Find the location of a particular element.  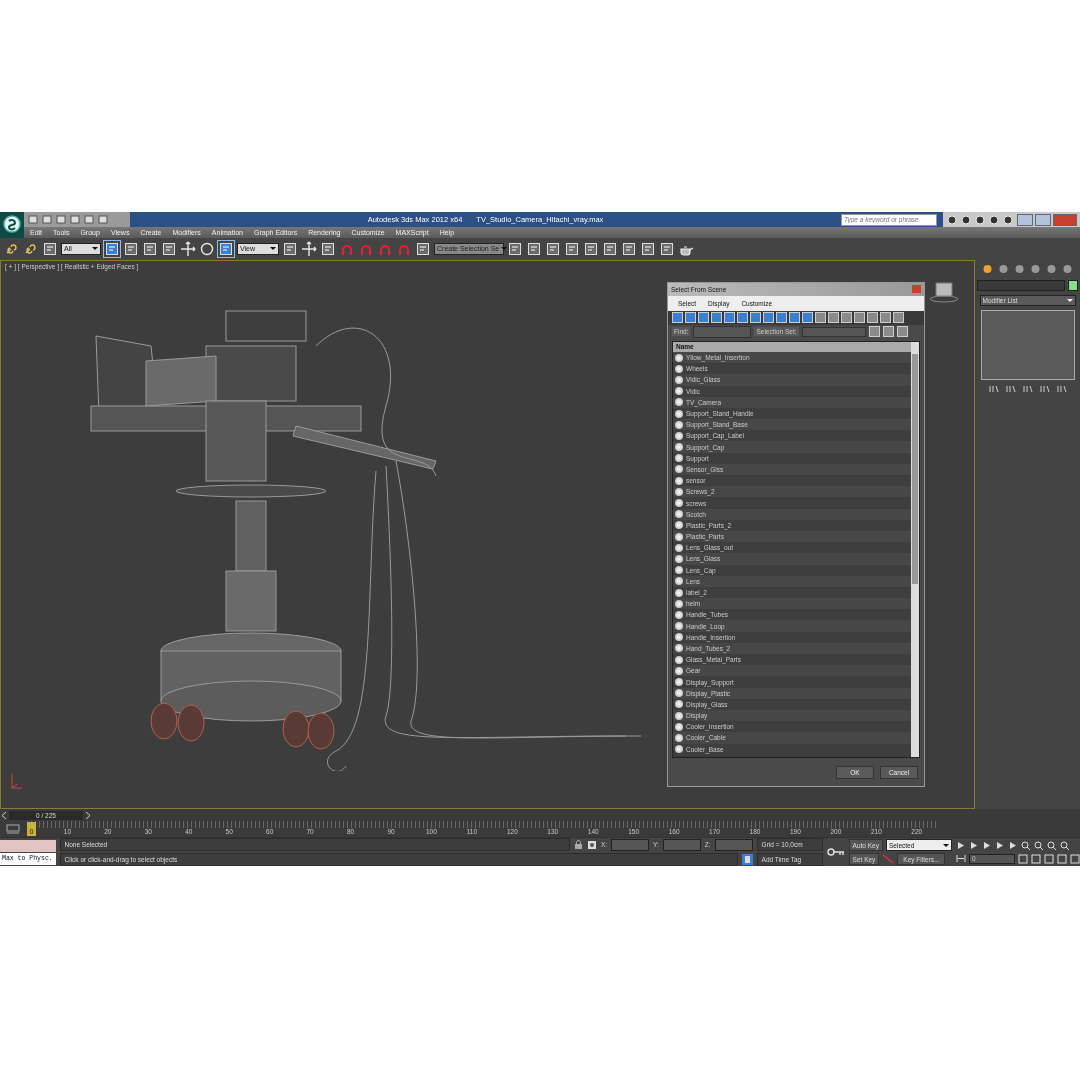

time-tag-icon is located at coordinates (747, 859).